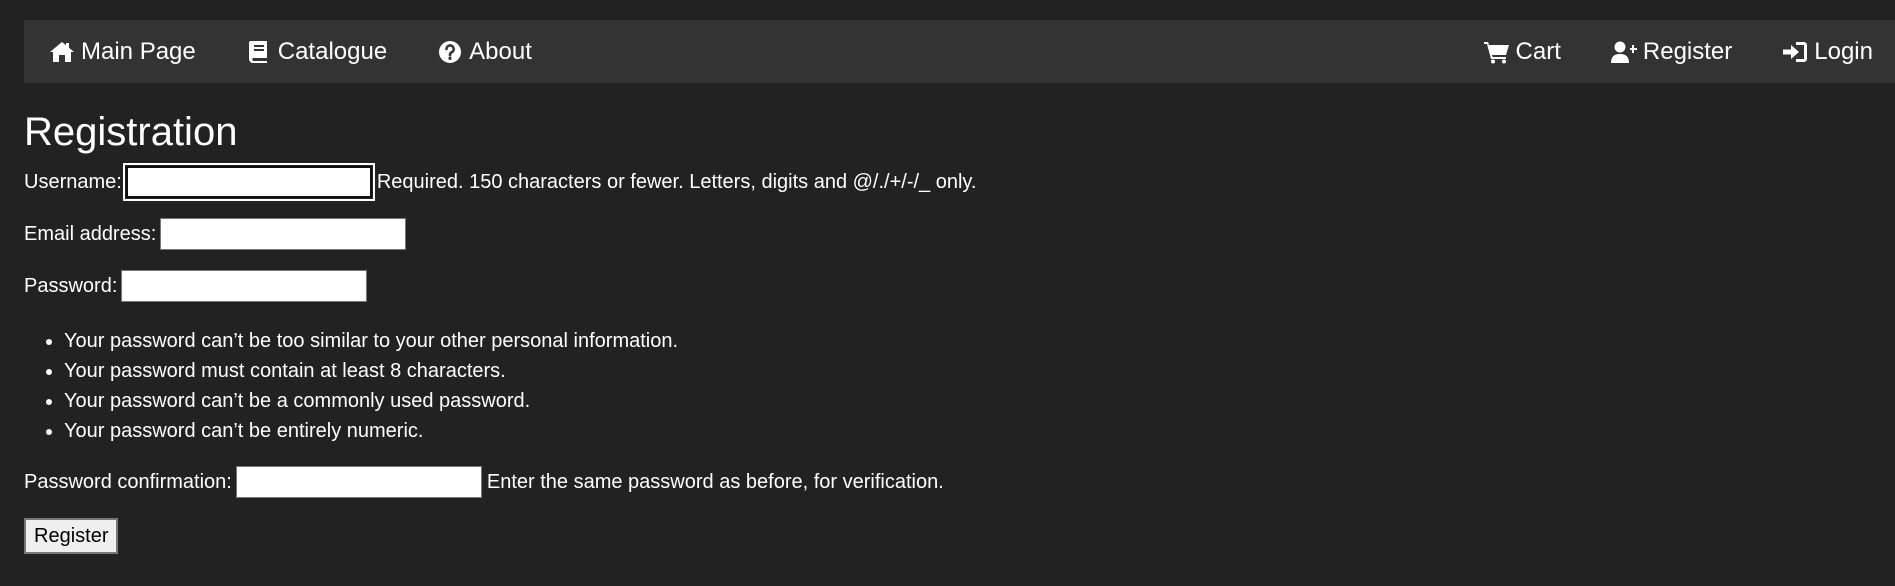  Describe the element at coordinates (949, 234) in the screenshot. I see `email-row: Email address:` at that location.